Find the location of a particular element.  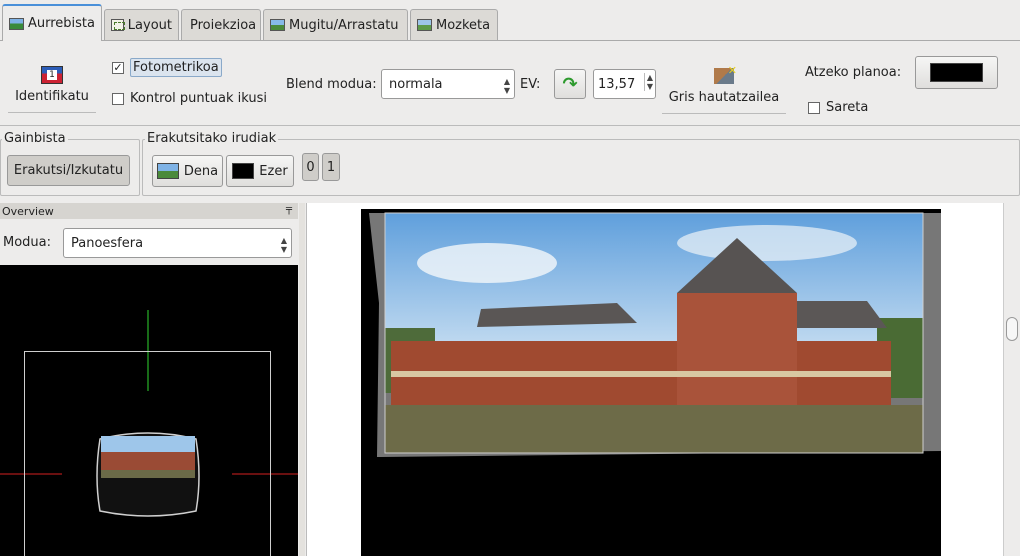

color-picker-icon: ✕ is located at coordinates (725, 74).